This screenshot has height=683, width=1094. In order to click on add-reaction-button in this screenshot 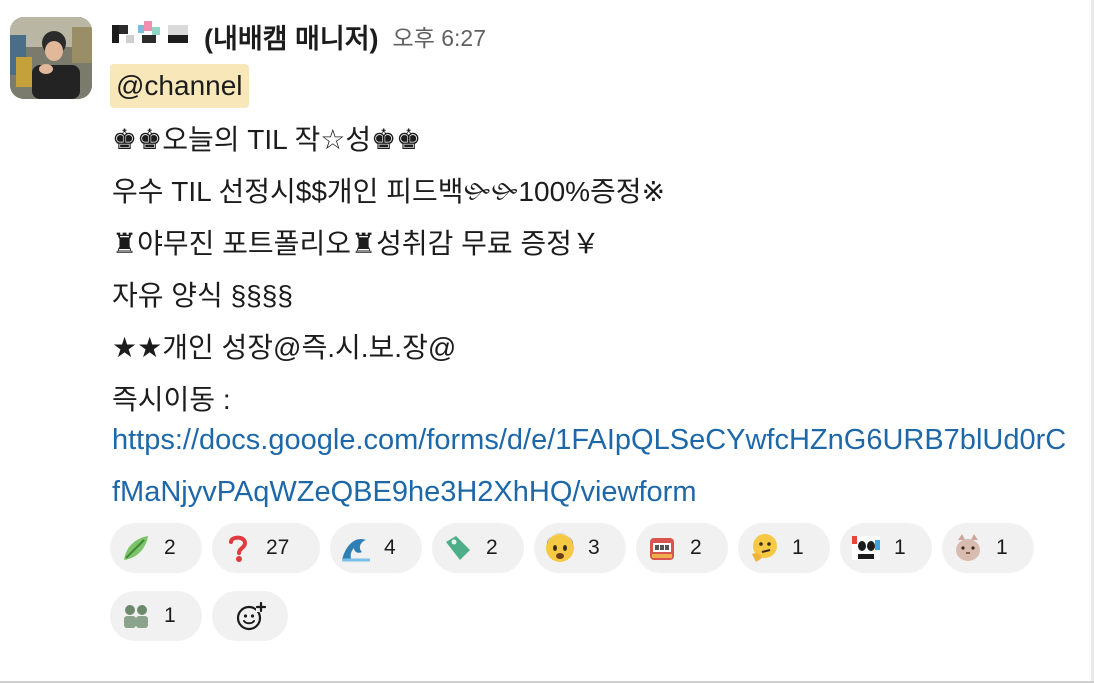, I will do `click(250, 616)`.